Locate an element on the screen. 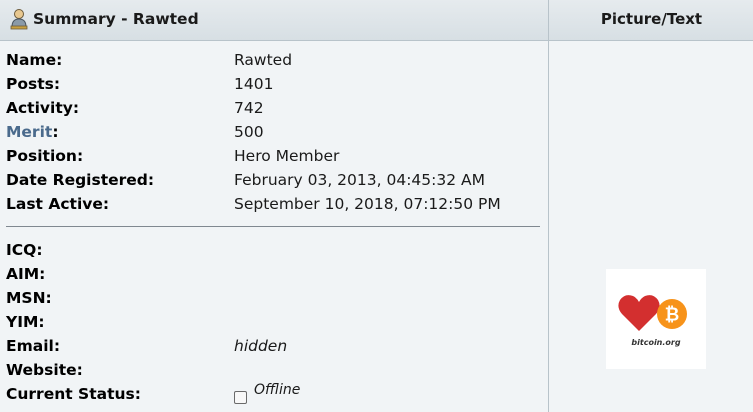 This screenshot has width=753, height=412. email-value: hidden is located at coordinates (261, 346).